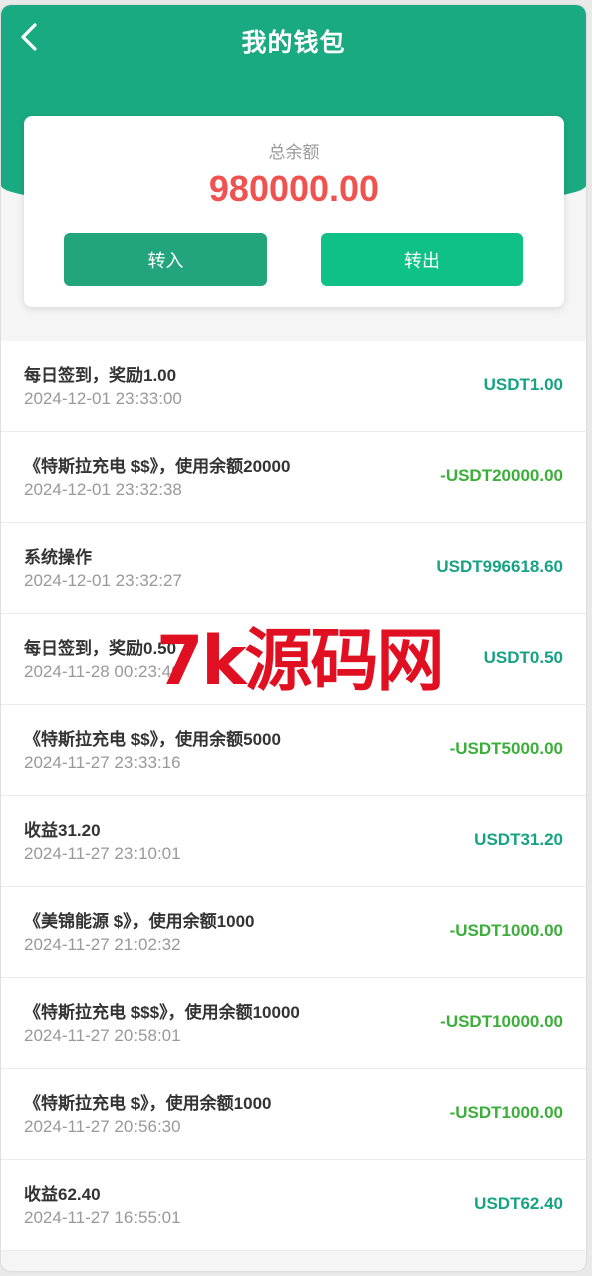  Describe the element at coordinates (148, 1103) in the screenshot. I see `transaction-title: 《特斯拉充电 $》，使用余额1000` at that location.